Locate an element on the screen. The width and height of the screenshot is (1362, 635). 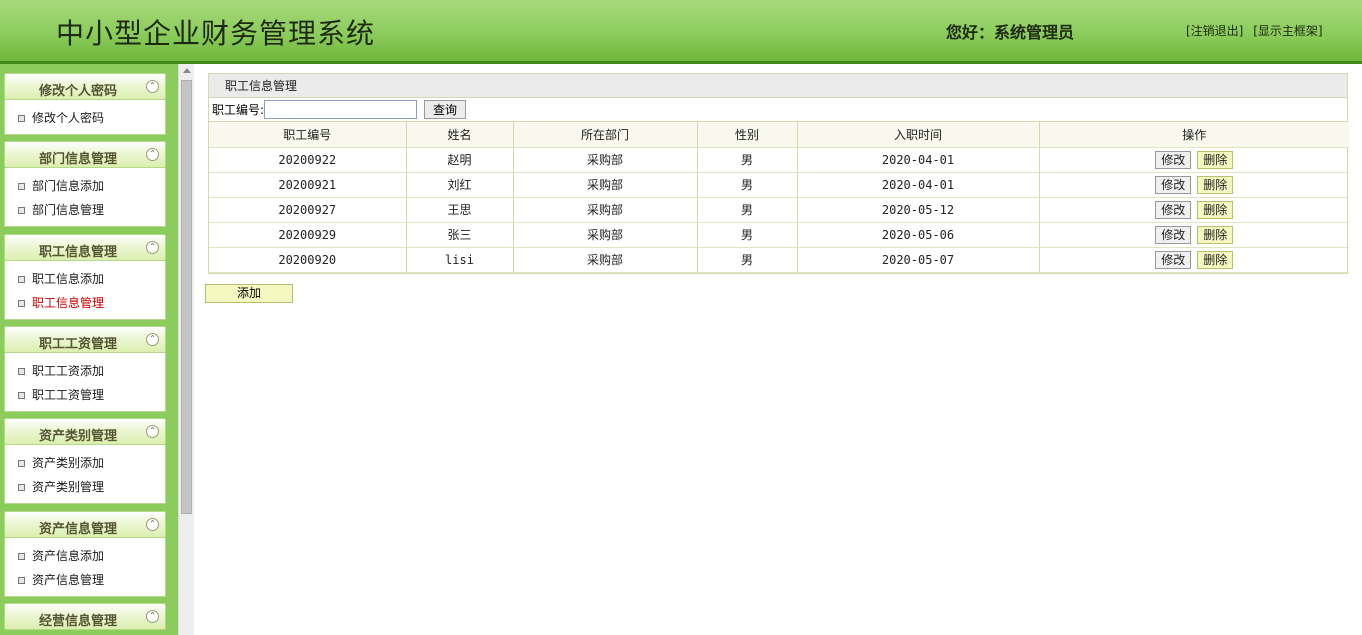
sidebar-item: 职工工资管理 is located at coordinates (85, 395).